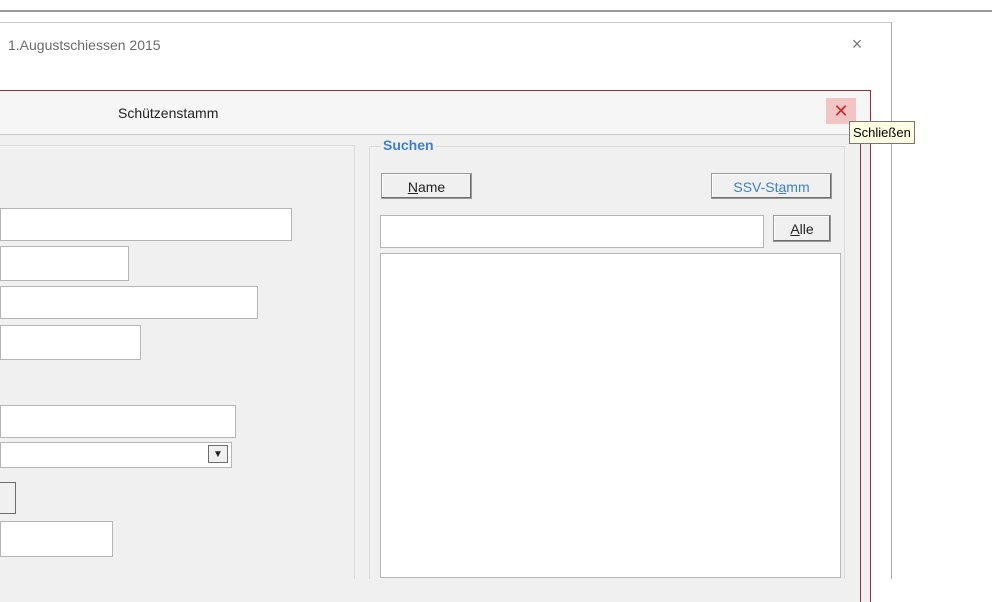 Image resolution: width=992 pixels, height=602 pixels. Describe the element at coordinates (857, 44) in the screenshot. I see `outer-close-icon: ×` at that location.